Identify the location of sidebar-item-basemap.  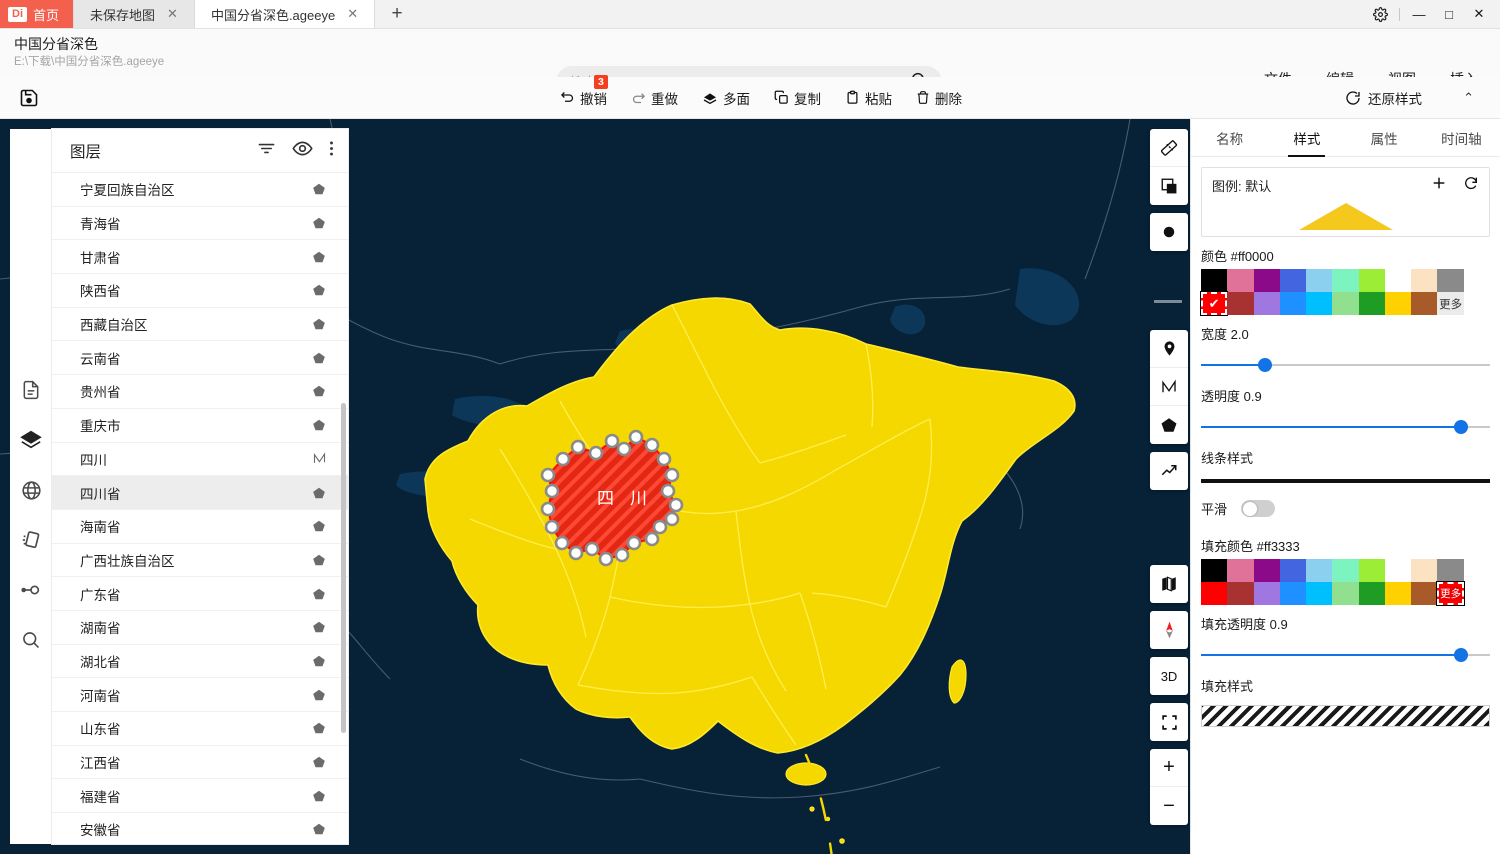
(31, 540).